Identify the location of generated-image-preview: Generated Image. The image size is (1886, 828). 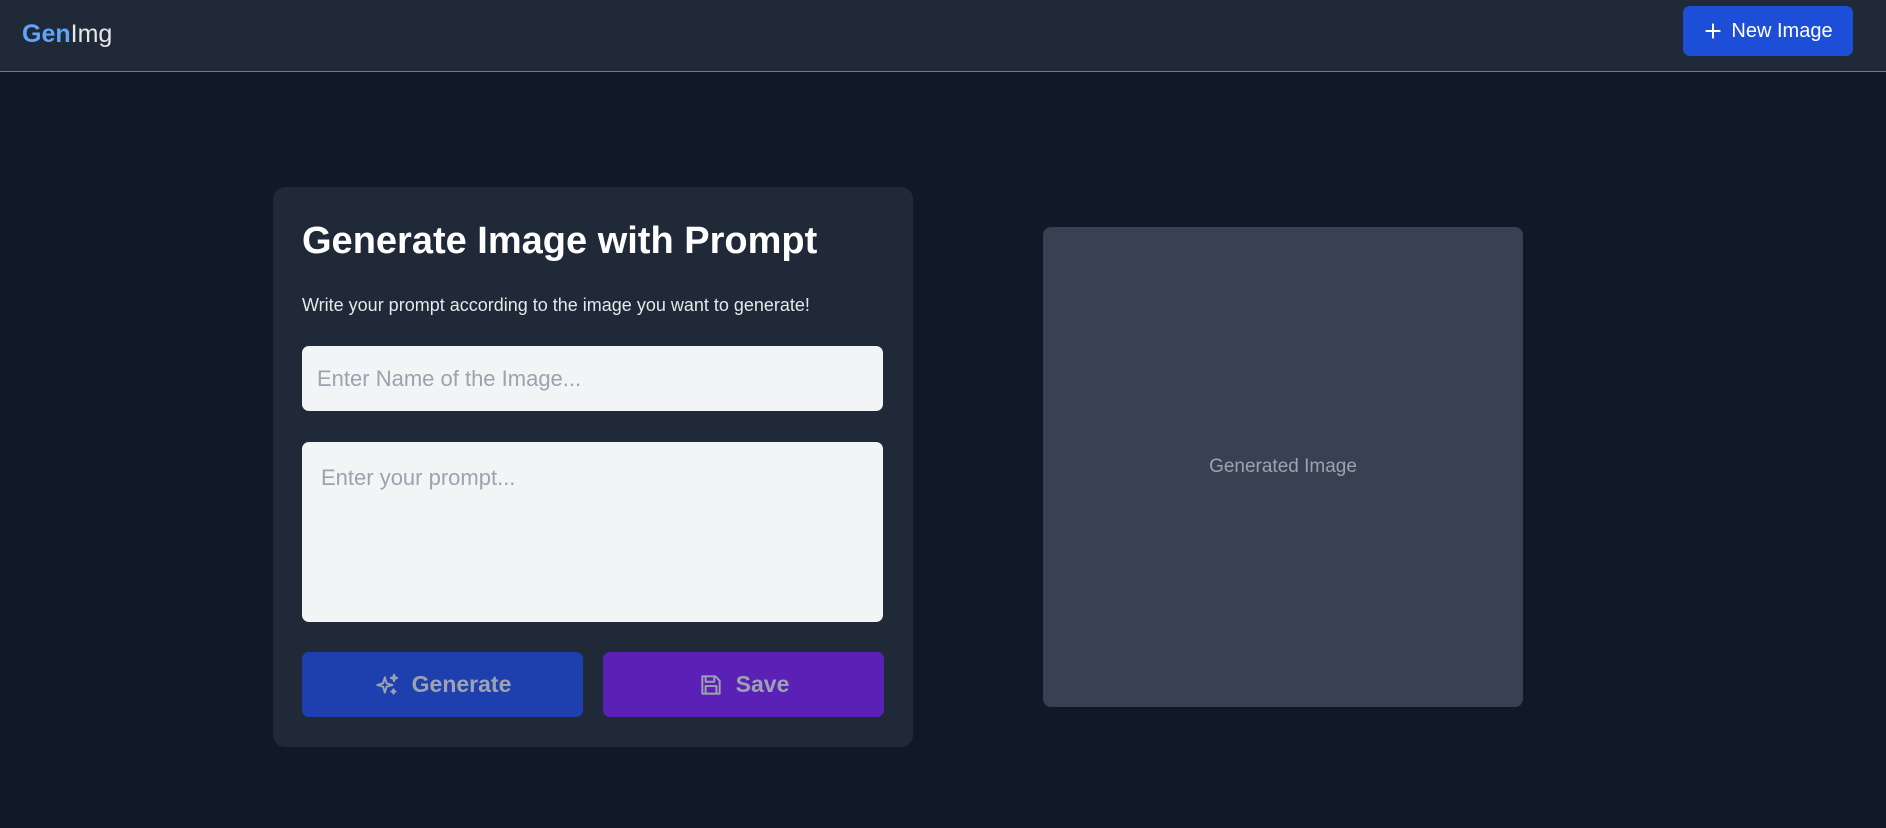
(1283, 467).